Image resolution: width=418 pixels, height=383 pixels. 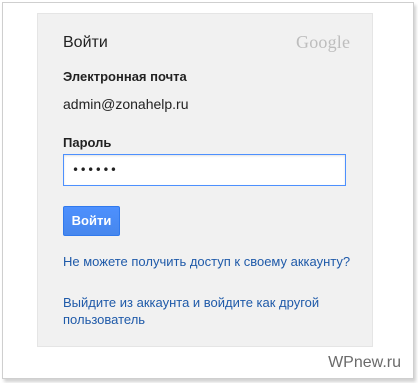 What do you see at coordinates (85, 42) in the screenshot?
I see `page-title: Войти` at bounding box center [85, 42].